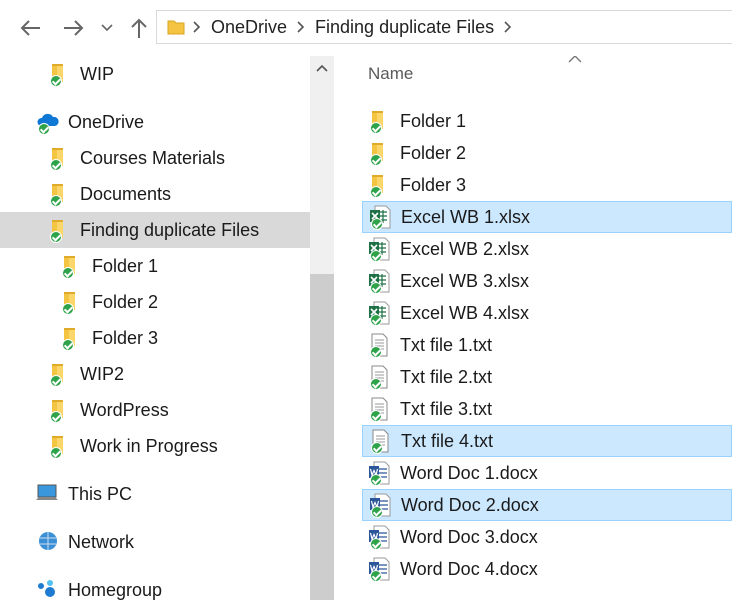 The image size is (732, 600). I want to click on file-list-item: Excel WB 2.xlsx, so click(547, 249).